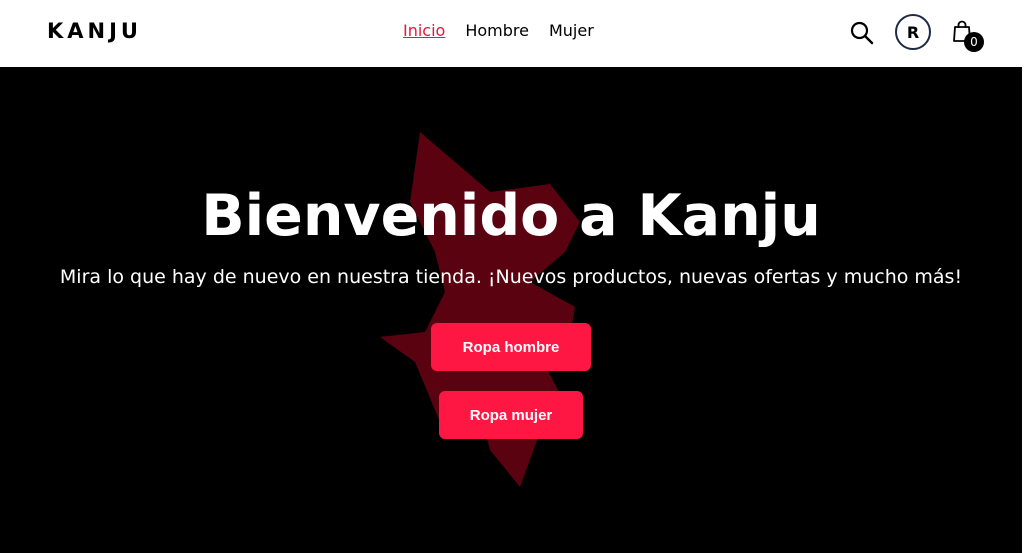  What do you see at coordinates (571, 30) in the screenshot?
I see `nav-link-mujer: Mujer` at bounding box center [571, 30].